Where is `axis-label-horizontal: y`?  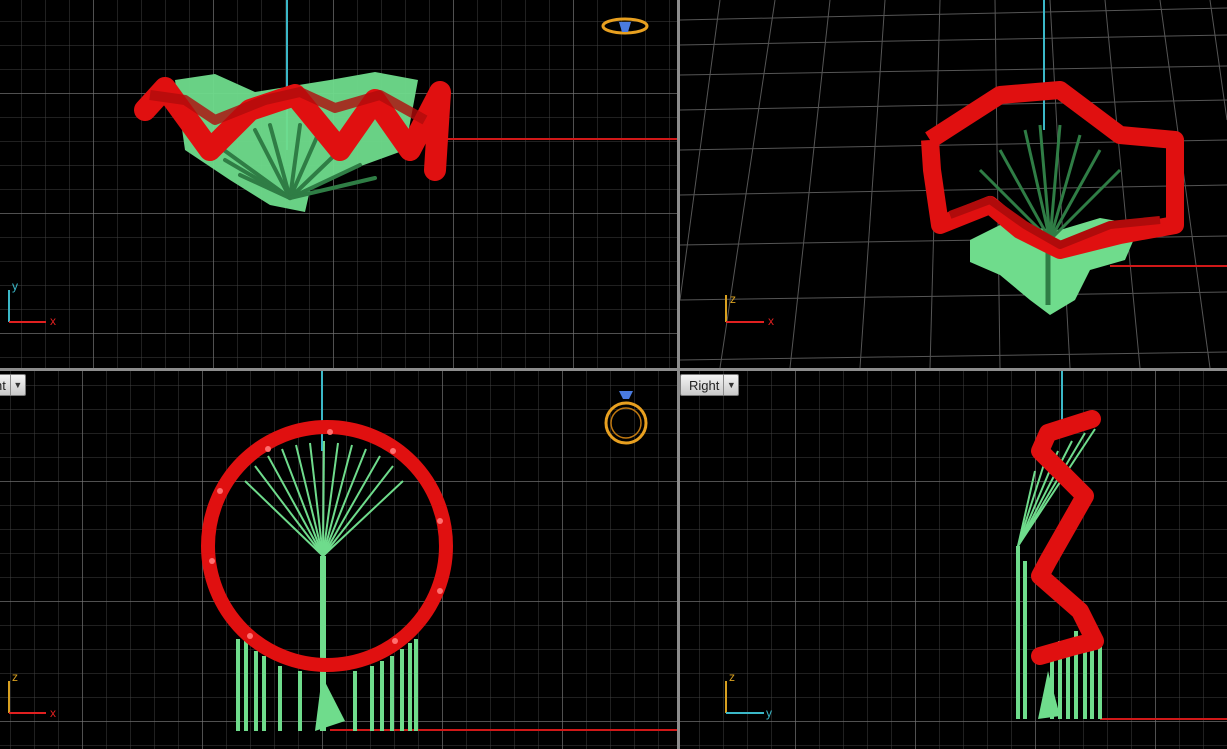 axis-label-horizontal: y is located at coordinates (769, 713).